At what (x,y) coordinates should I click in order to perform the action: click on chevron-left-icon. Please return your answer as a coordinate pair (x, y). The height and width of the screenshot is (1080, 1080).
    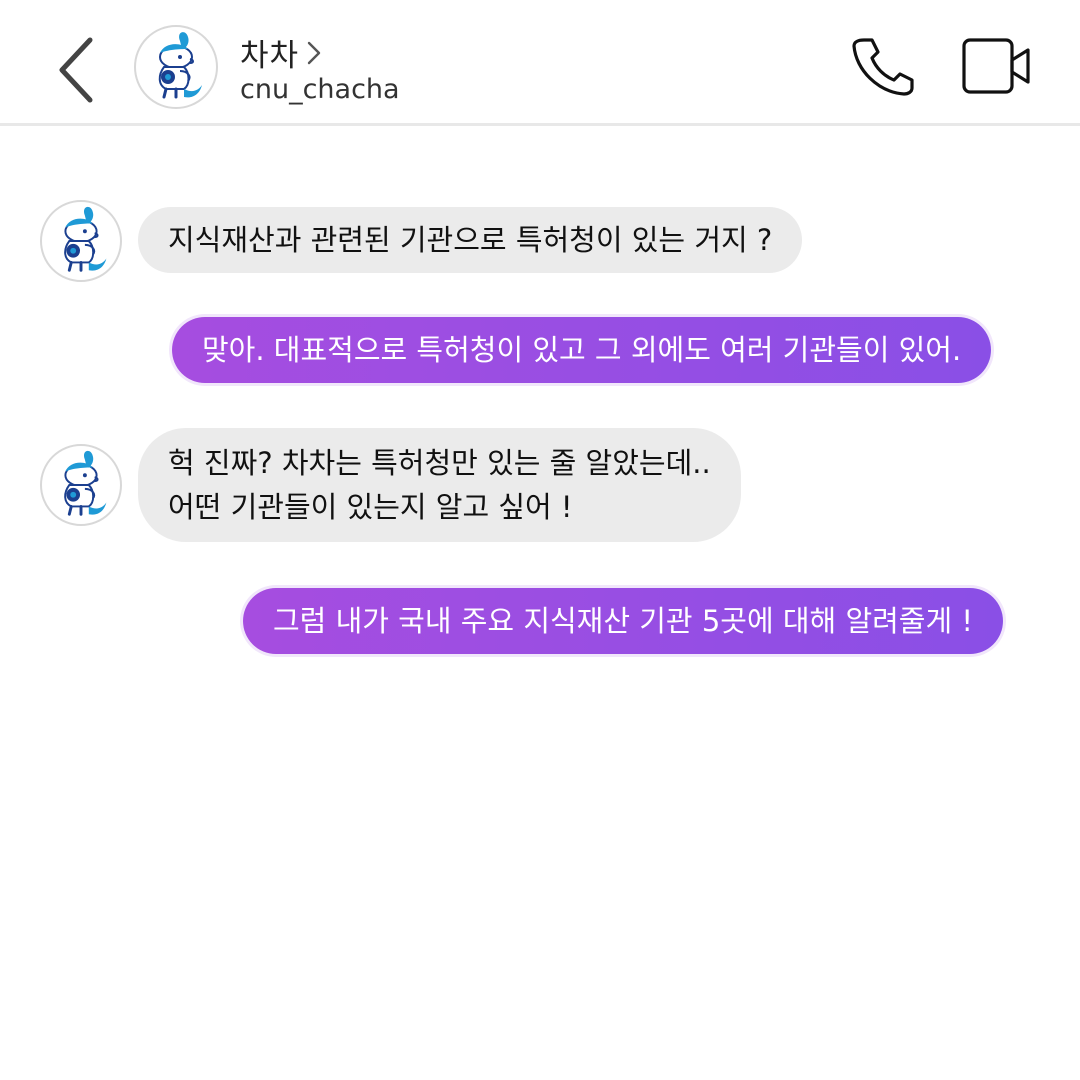
    Looking at the image, I should click on (76, 70).